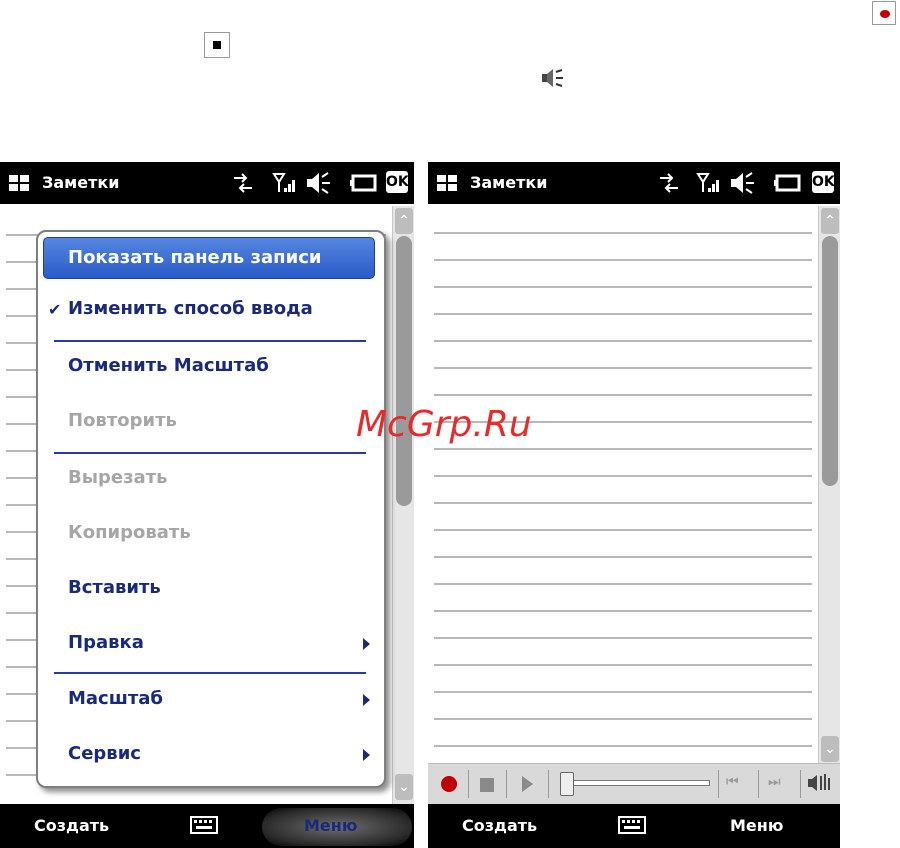  I want to click on record-button, so click(449, 783).